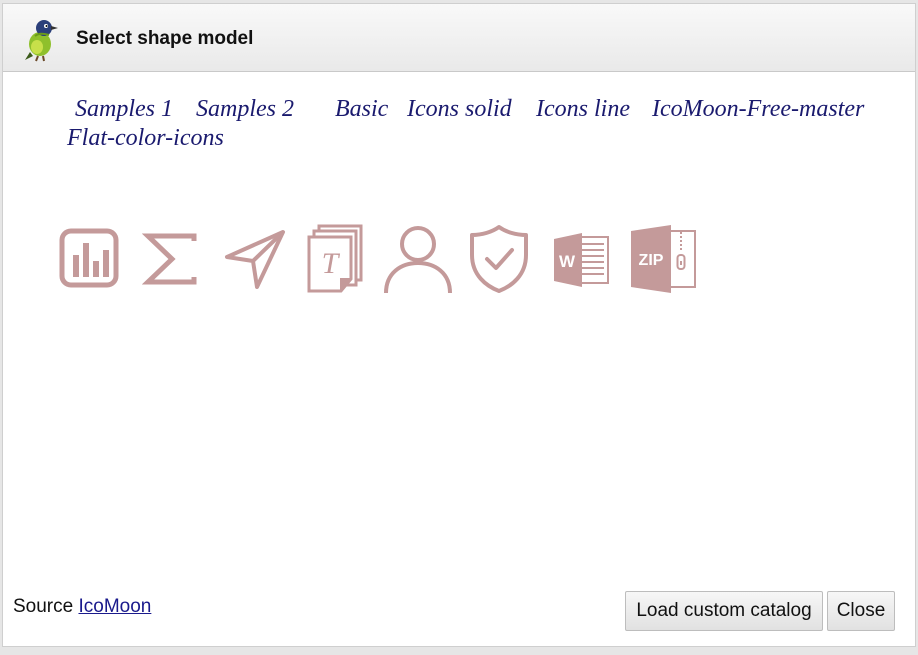 The width and height of the screenshot is (918, 655). What do you see at coordinates (165, 38) in the screenshot?
I see `dialog-title: Select shape model` at bounding box center [165, 38].